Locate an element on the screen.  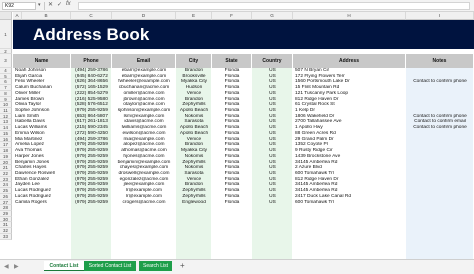
column-header: F is located at coordinates (232, 16).